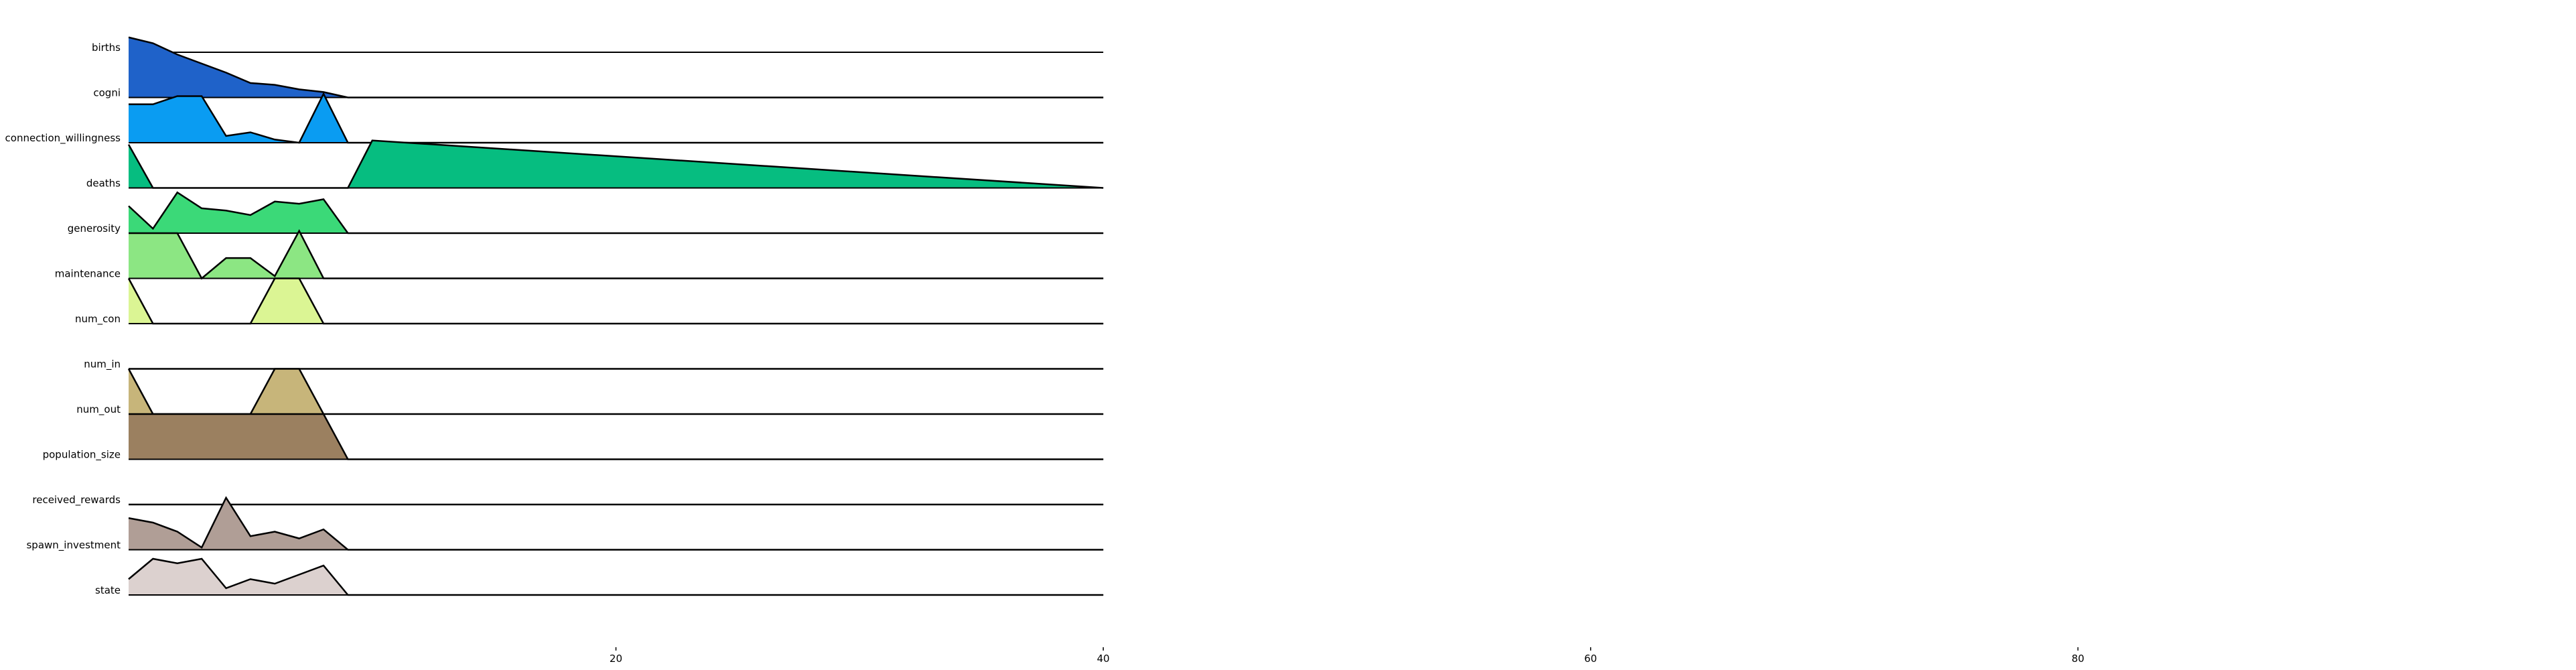 This screenshot has height=670, width=2576. I want to click on x-tick-label-80: 80, so click(2078, 659).